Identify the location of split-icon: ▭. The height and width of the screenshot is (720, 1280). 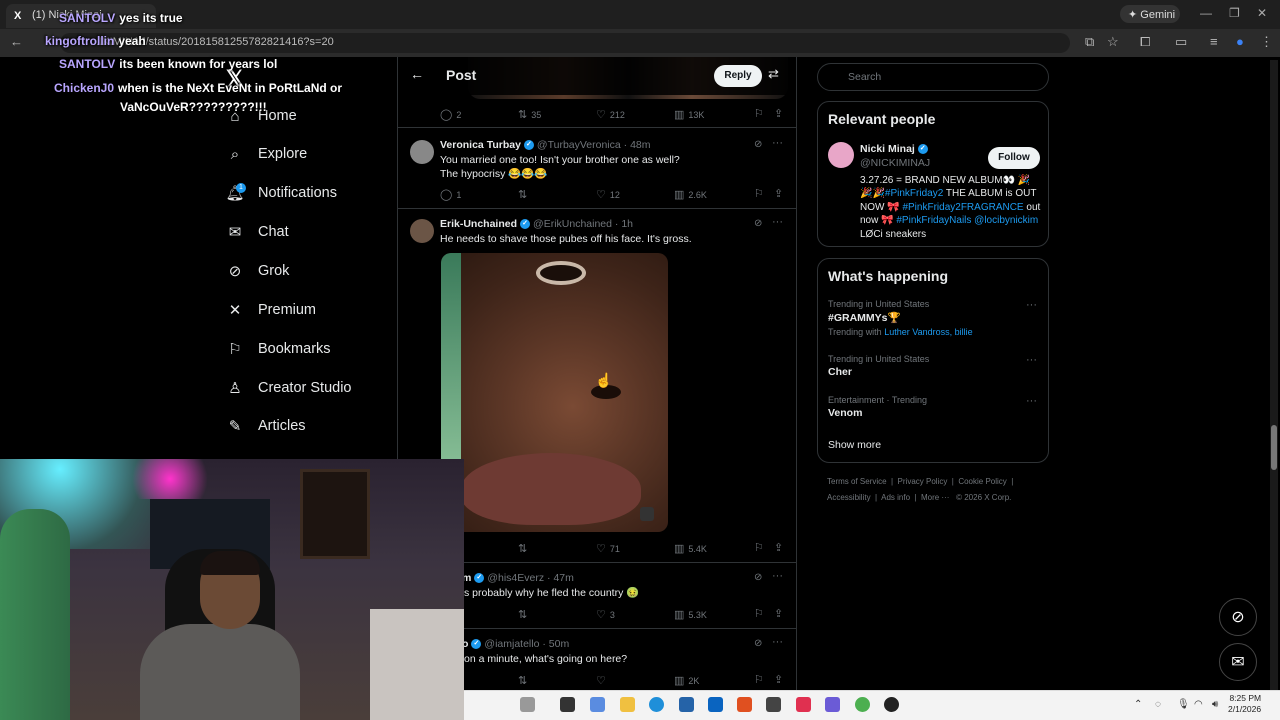
(1181, 42).